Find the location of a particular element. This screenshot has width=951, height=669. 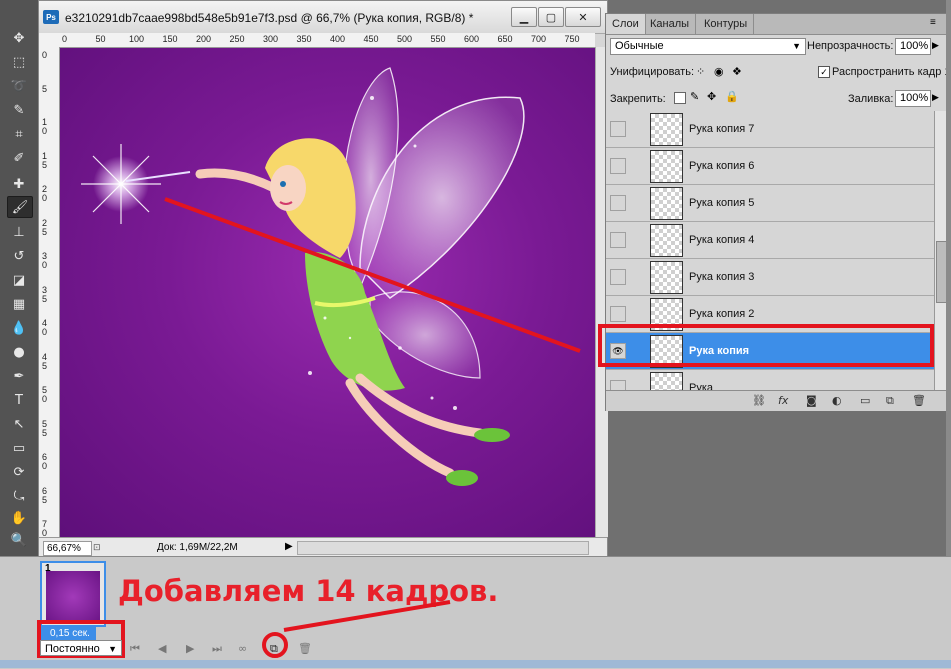

animation-frame-1: 1 is located at coordinates (73, 594).